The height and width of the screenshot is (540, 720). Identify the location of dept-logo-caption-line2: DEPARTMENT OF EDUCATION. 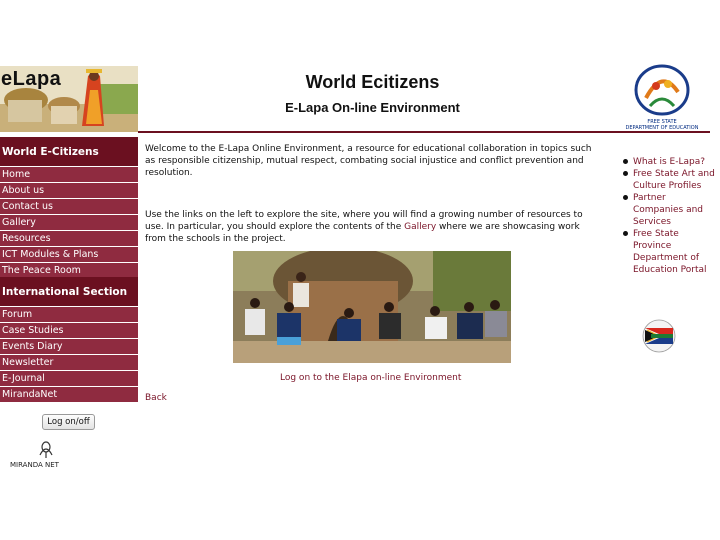
(662, 128).